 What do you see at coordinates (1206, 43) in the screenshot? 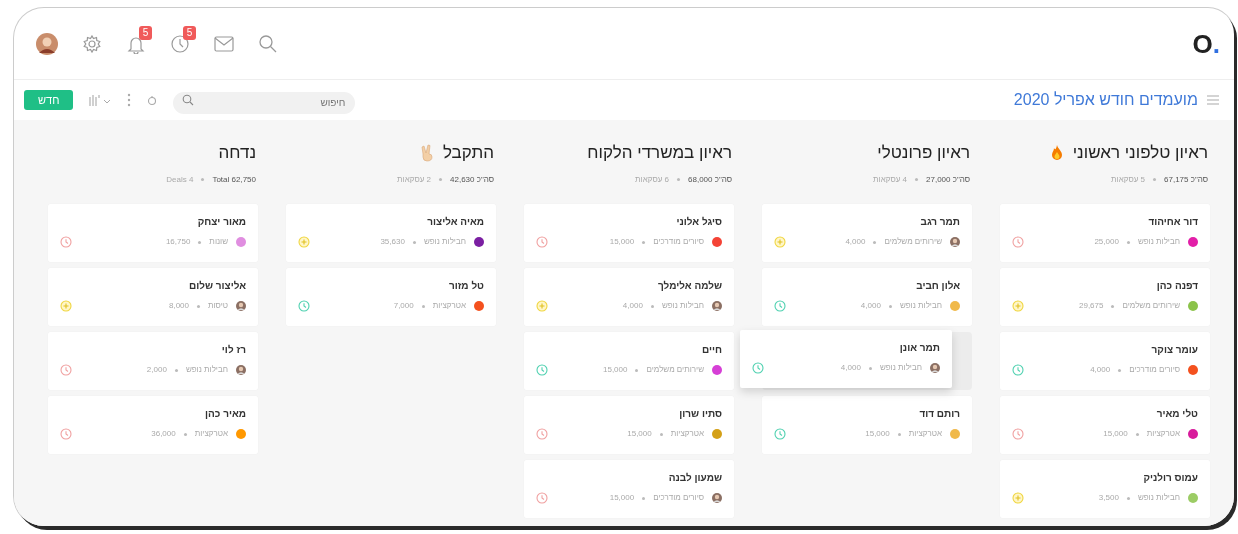
I see `logo: O.` at bounding box center [1206, 43].